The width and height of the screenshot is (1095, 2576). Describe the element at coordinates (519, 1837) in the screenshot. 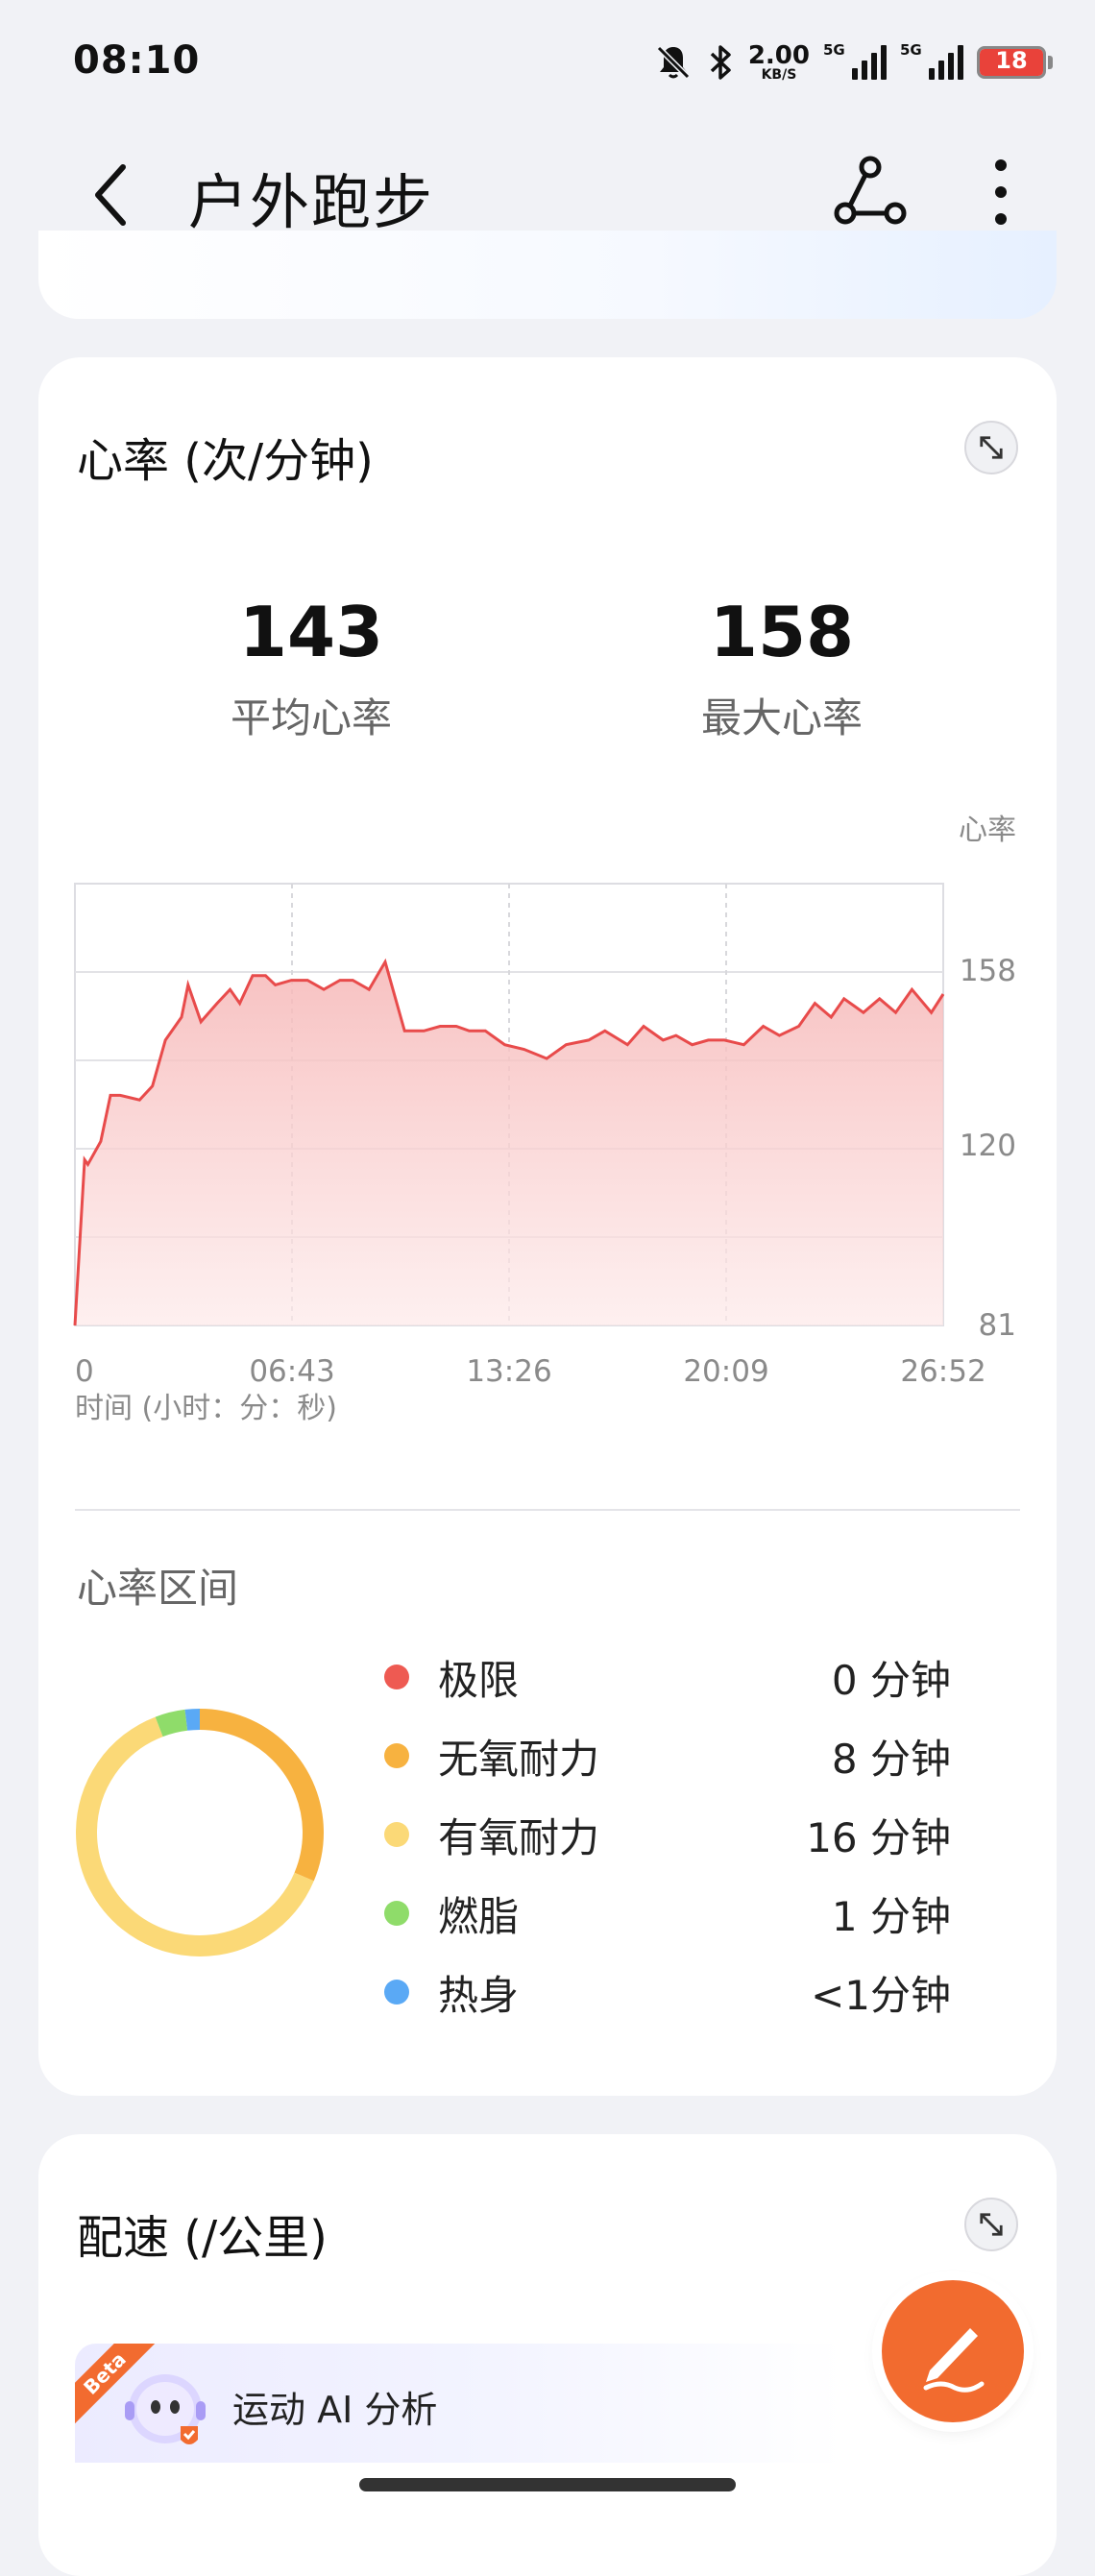

I see `zone-name: 有氧耐力` at that location.